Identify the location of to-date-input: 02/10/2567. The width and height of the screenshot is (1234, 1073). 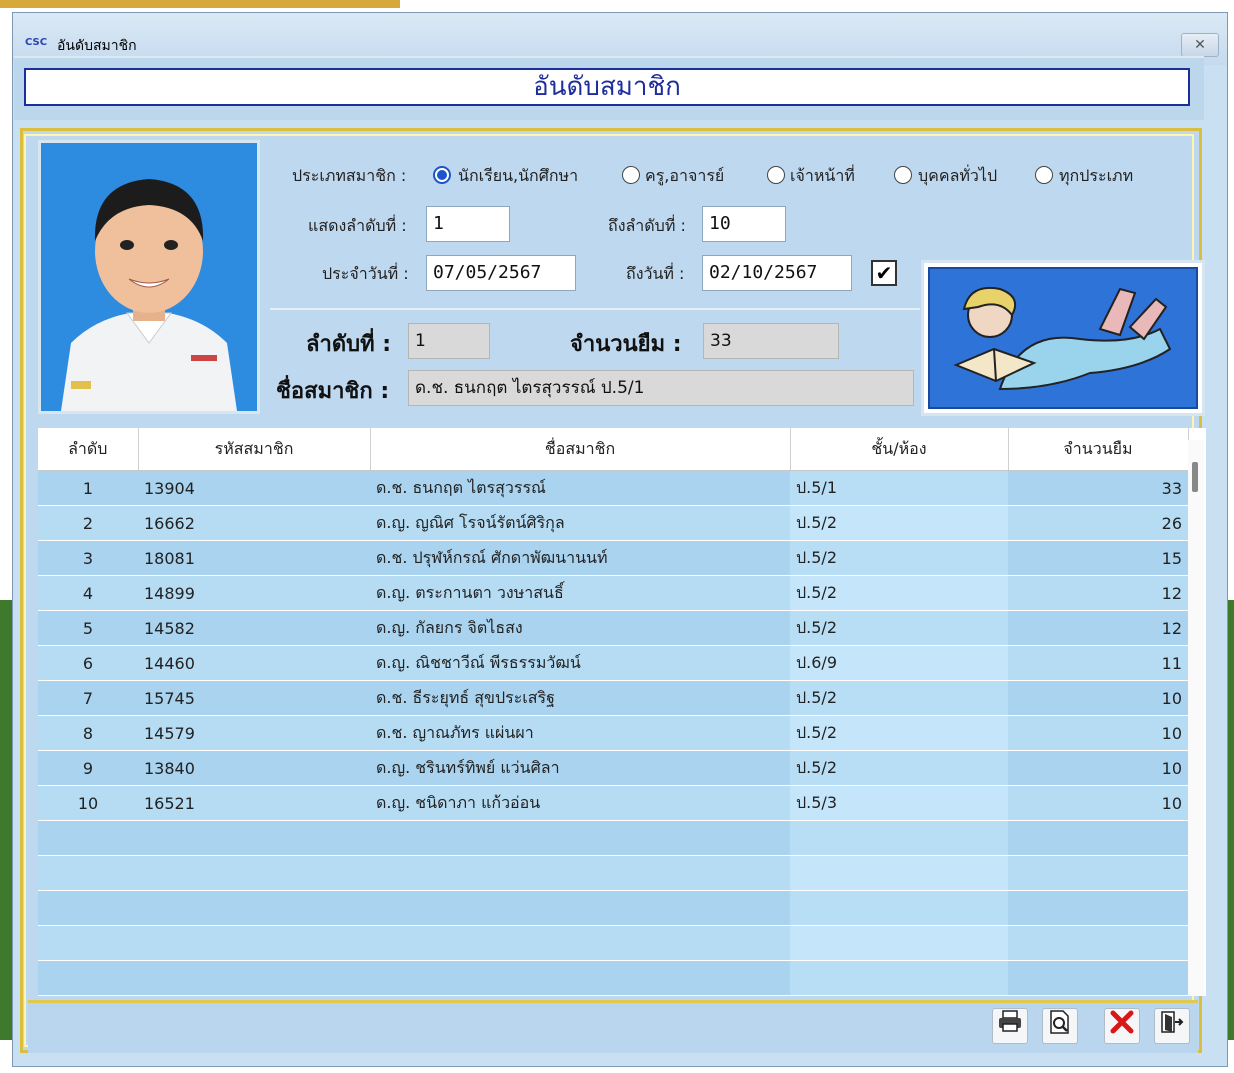
(777, 273).